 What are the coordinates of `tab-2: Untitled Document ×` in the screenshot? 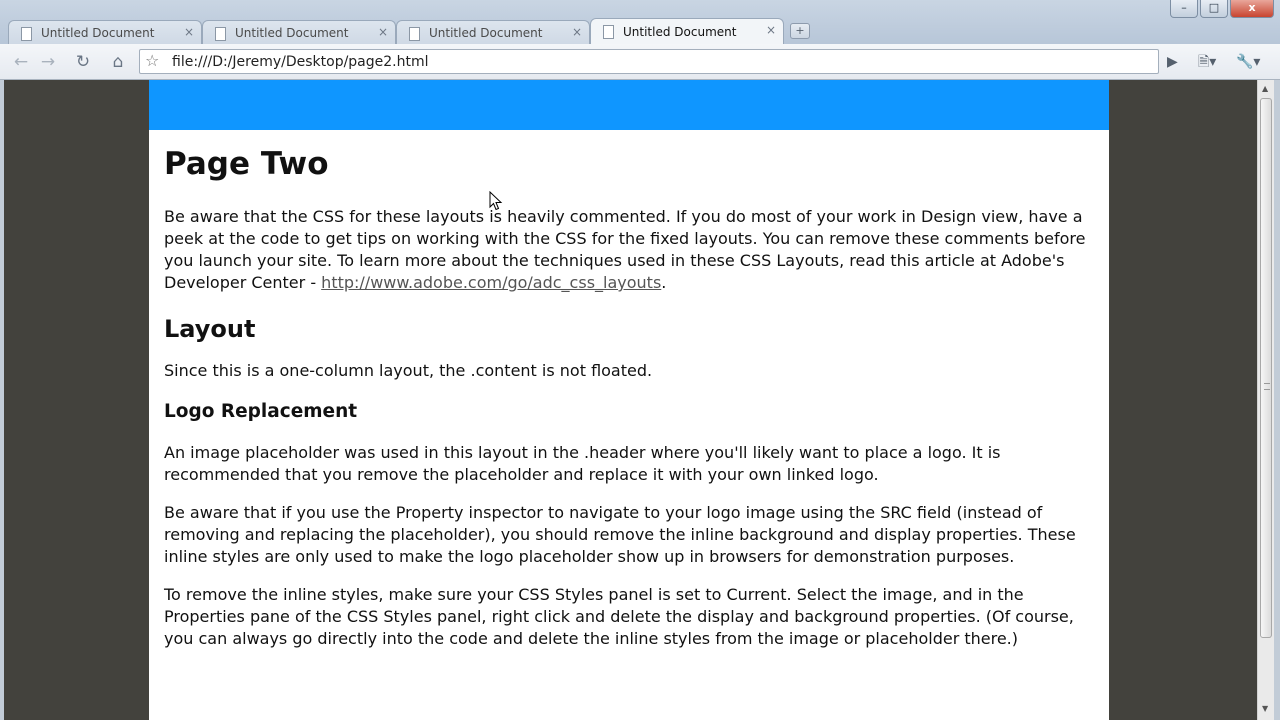 It's located at (299, 32).